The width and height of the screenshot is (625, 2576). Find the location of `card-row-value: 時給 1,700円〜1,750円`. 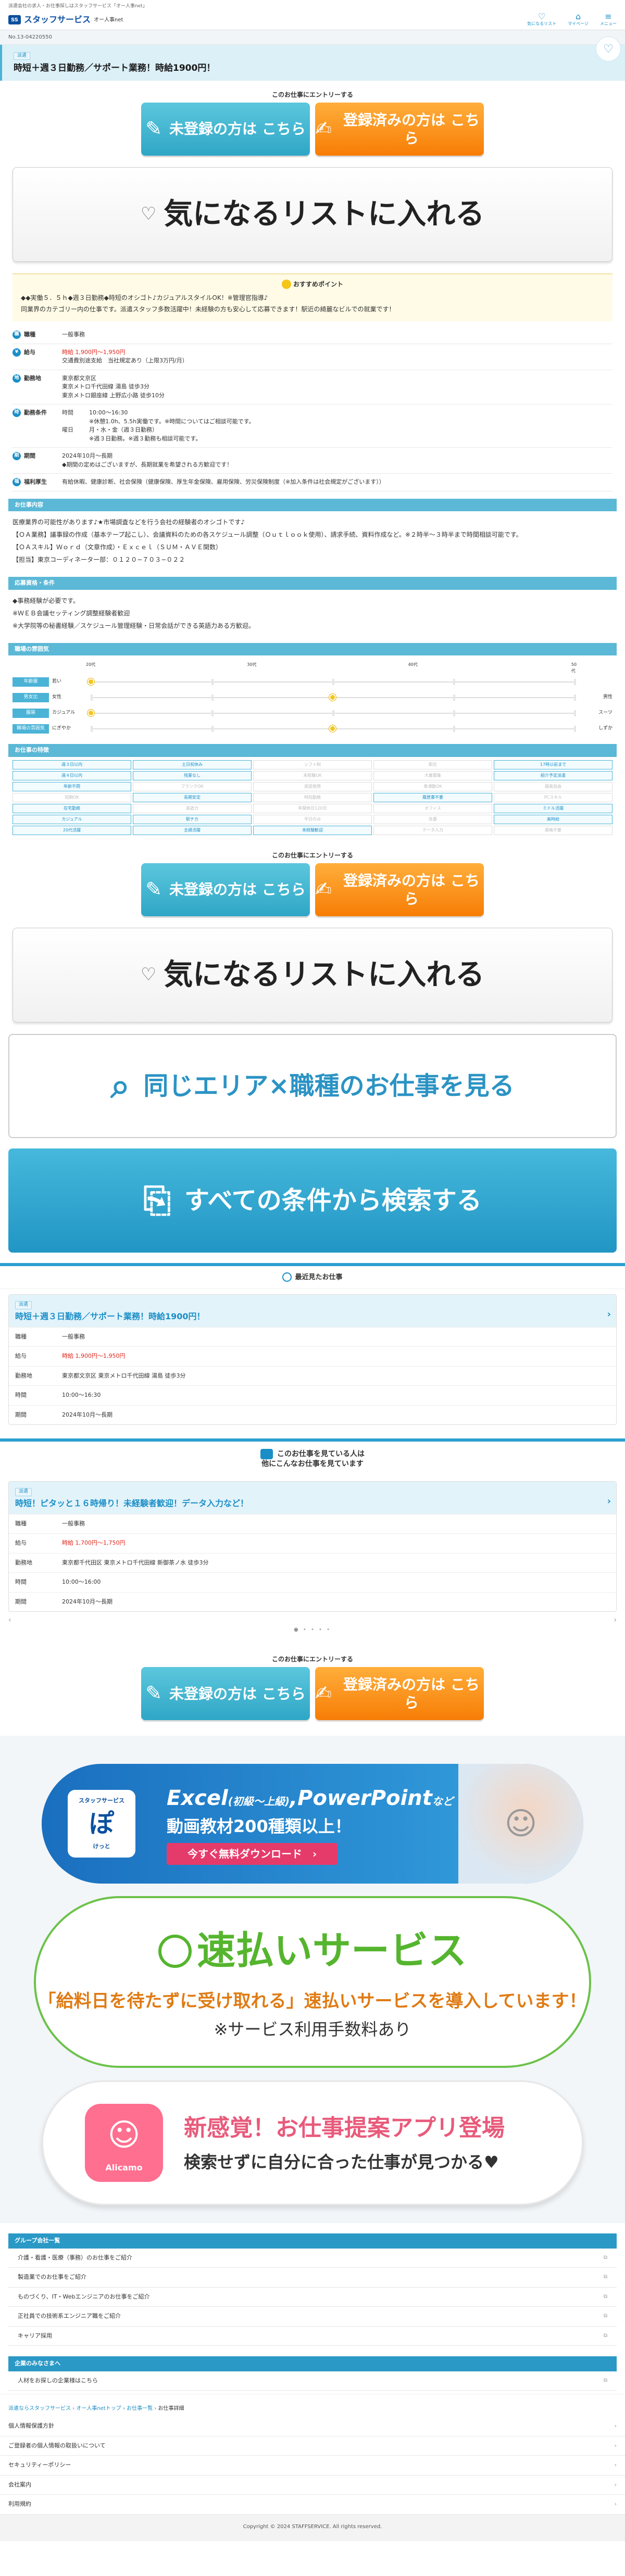

card-row-value: 時給 1,700円〜1,750円 is located at coordinates (94, 1543).